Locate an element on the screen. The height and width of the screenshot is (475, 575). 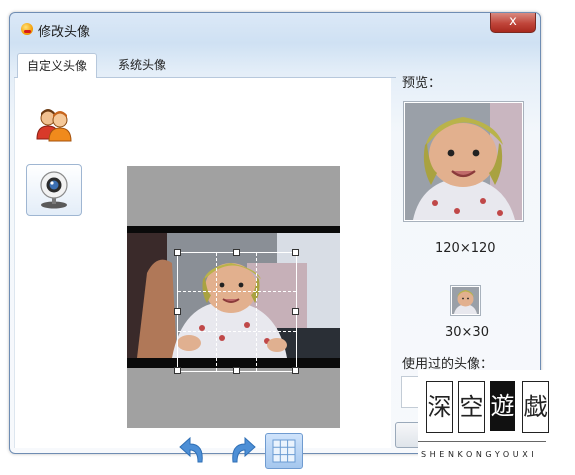
watermark-char: 戯 is located at coordinates (535, 407).